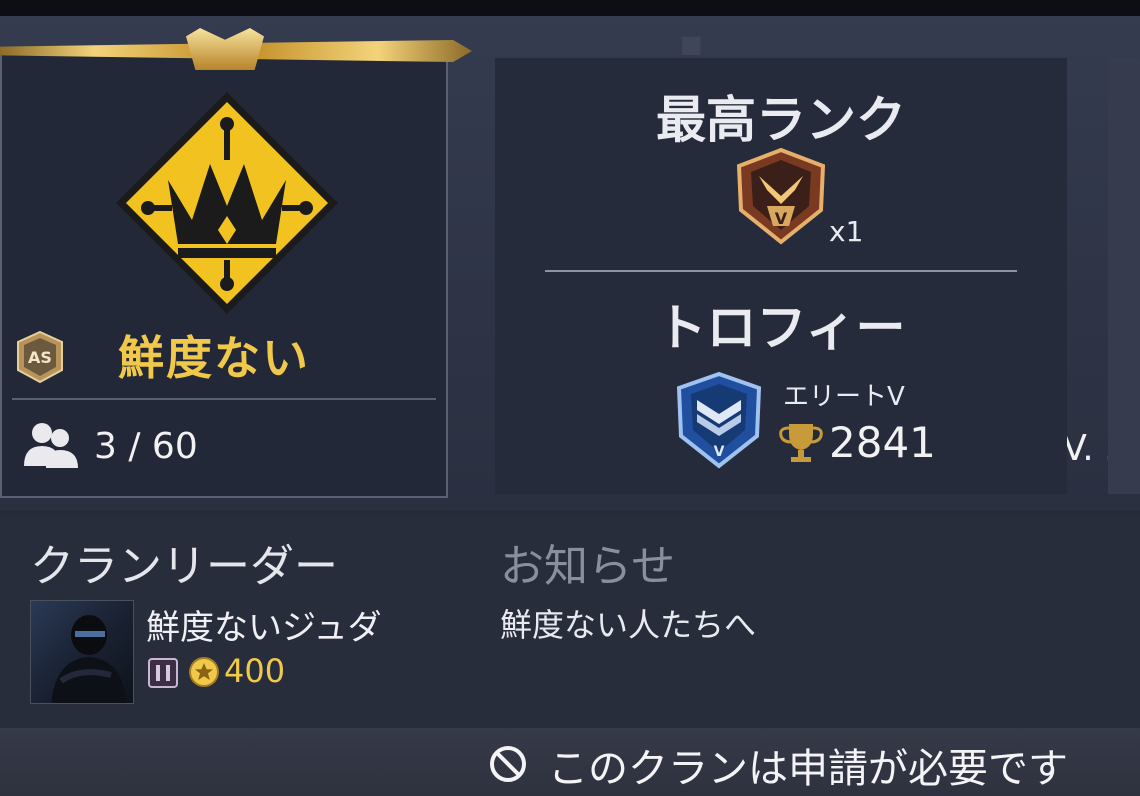  What do you see at coordinates (846, 231) in the screenshot?
I see `highest-rank-count: x1` at bounding box center [846, 231].